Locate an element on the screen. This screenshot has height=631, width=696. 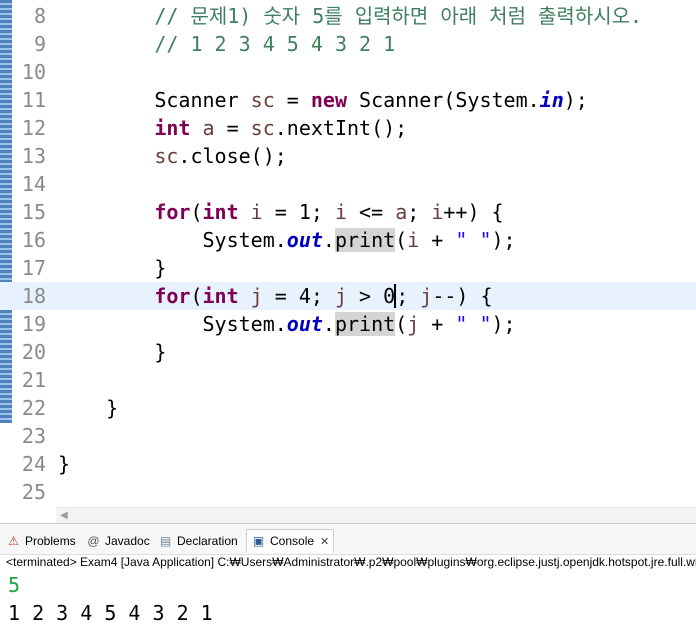
tab-label: Javadoc is located at coordinates (127, 541).